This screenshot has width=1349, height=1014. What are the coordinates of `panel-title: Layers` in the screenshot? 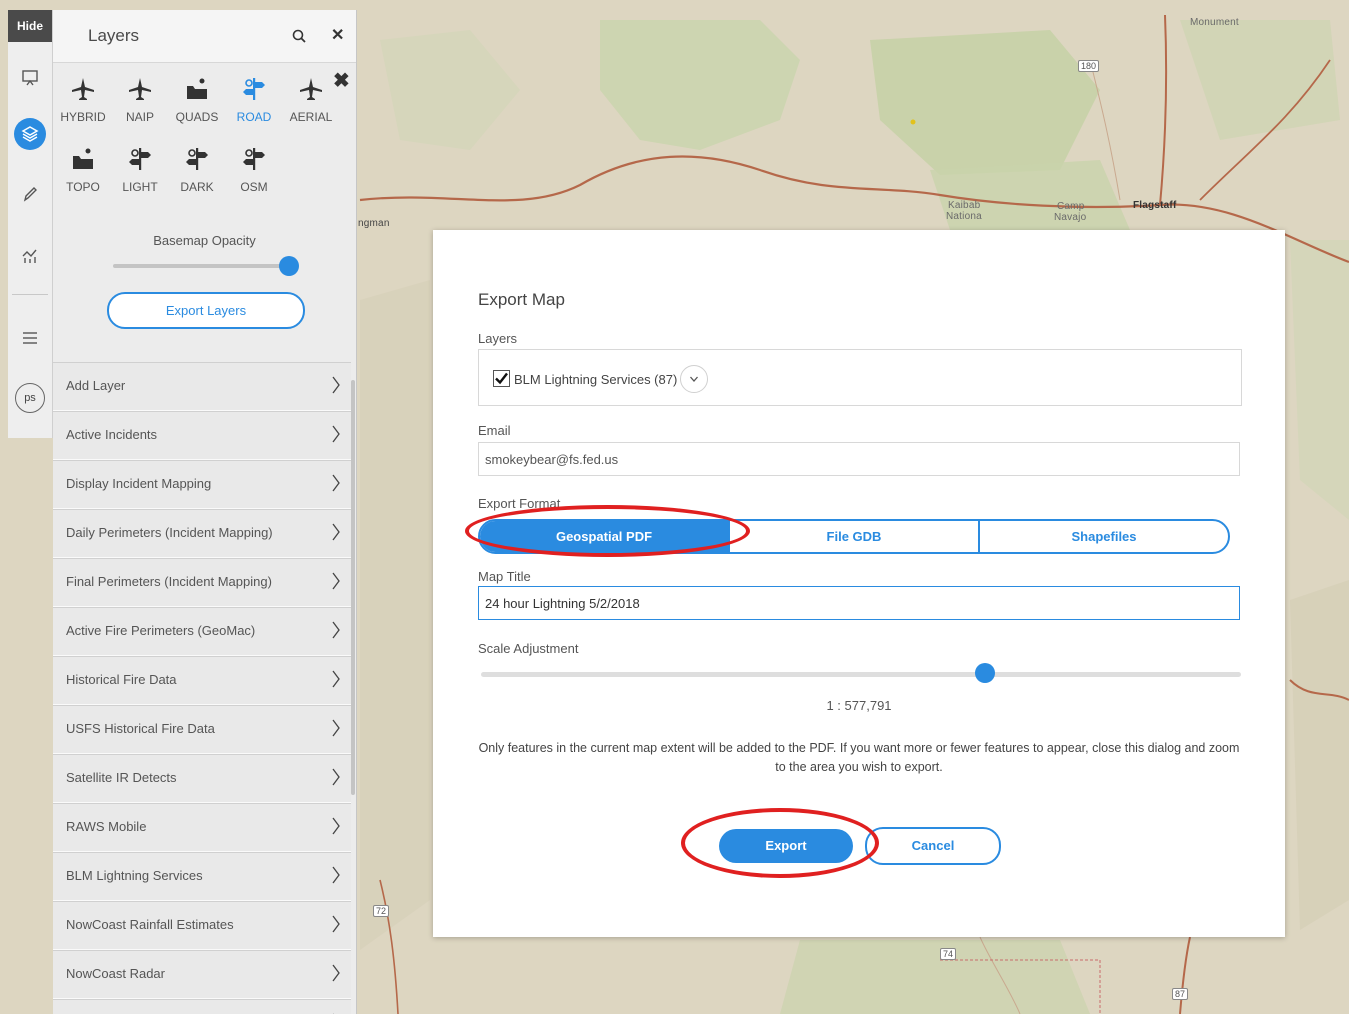 It's located at (114, 35).